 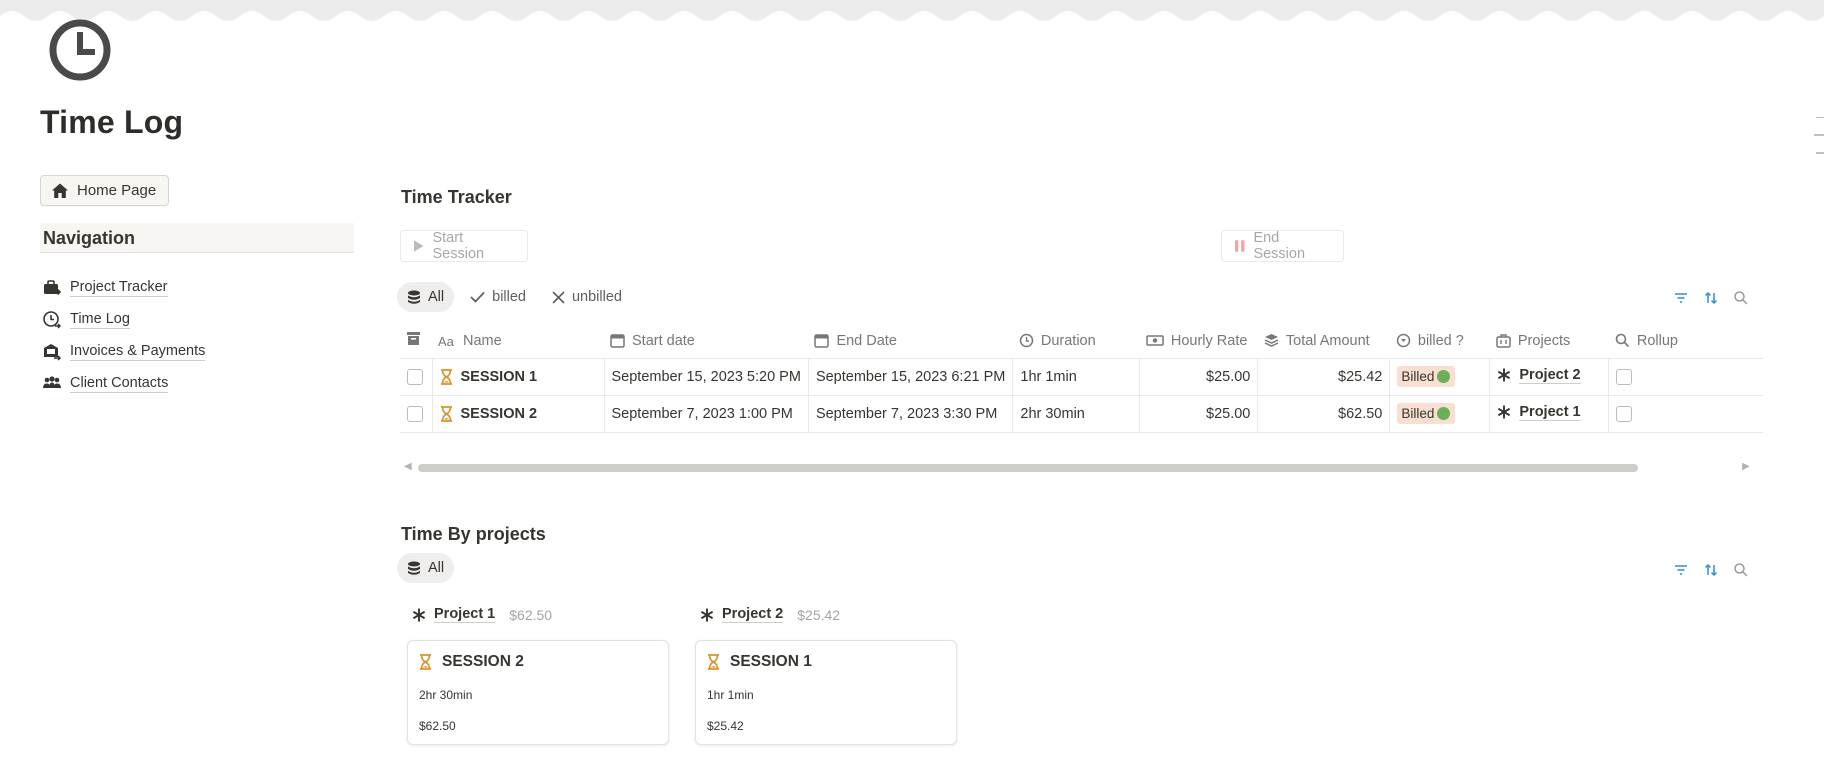 I want to click on asterisk-icon, so click(x=1504, y=412).